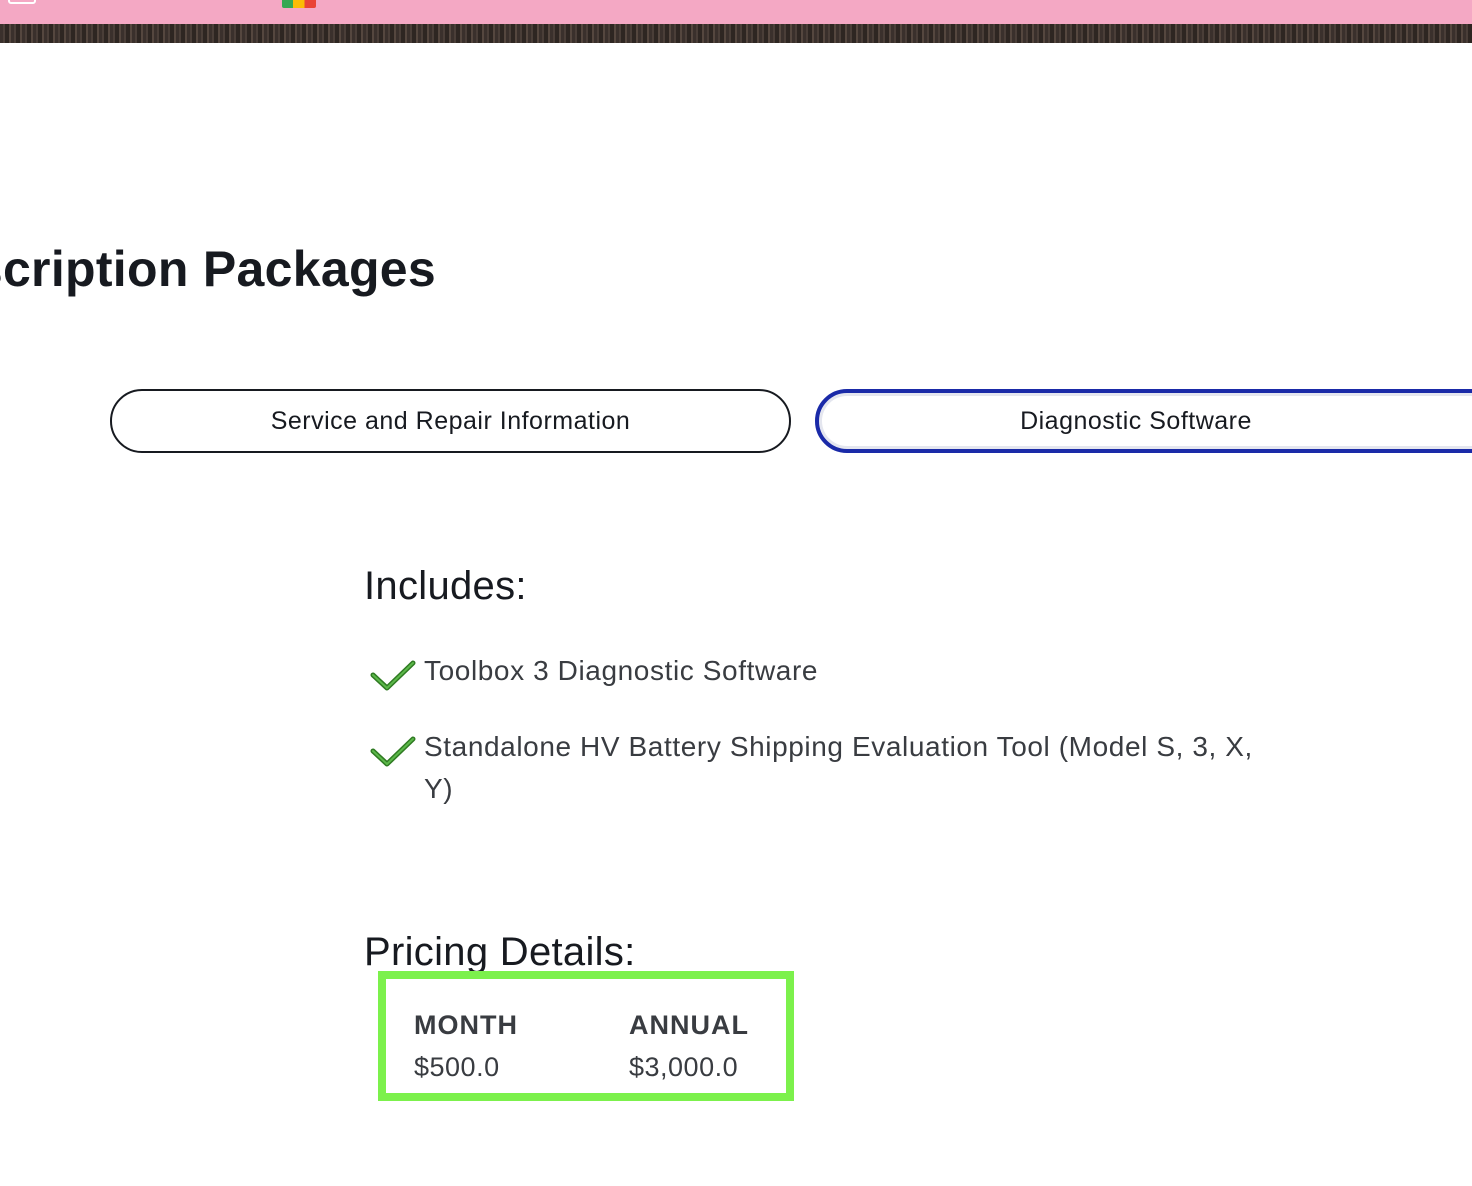 The height and width of the screenshot is (1186, 1472). I want to click on pricing-highlight-box: MONTH $500.0 ANNUAL $3,000.0, so click(586, 1036).